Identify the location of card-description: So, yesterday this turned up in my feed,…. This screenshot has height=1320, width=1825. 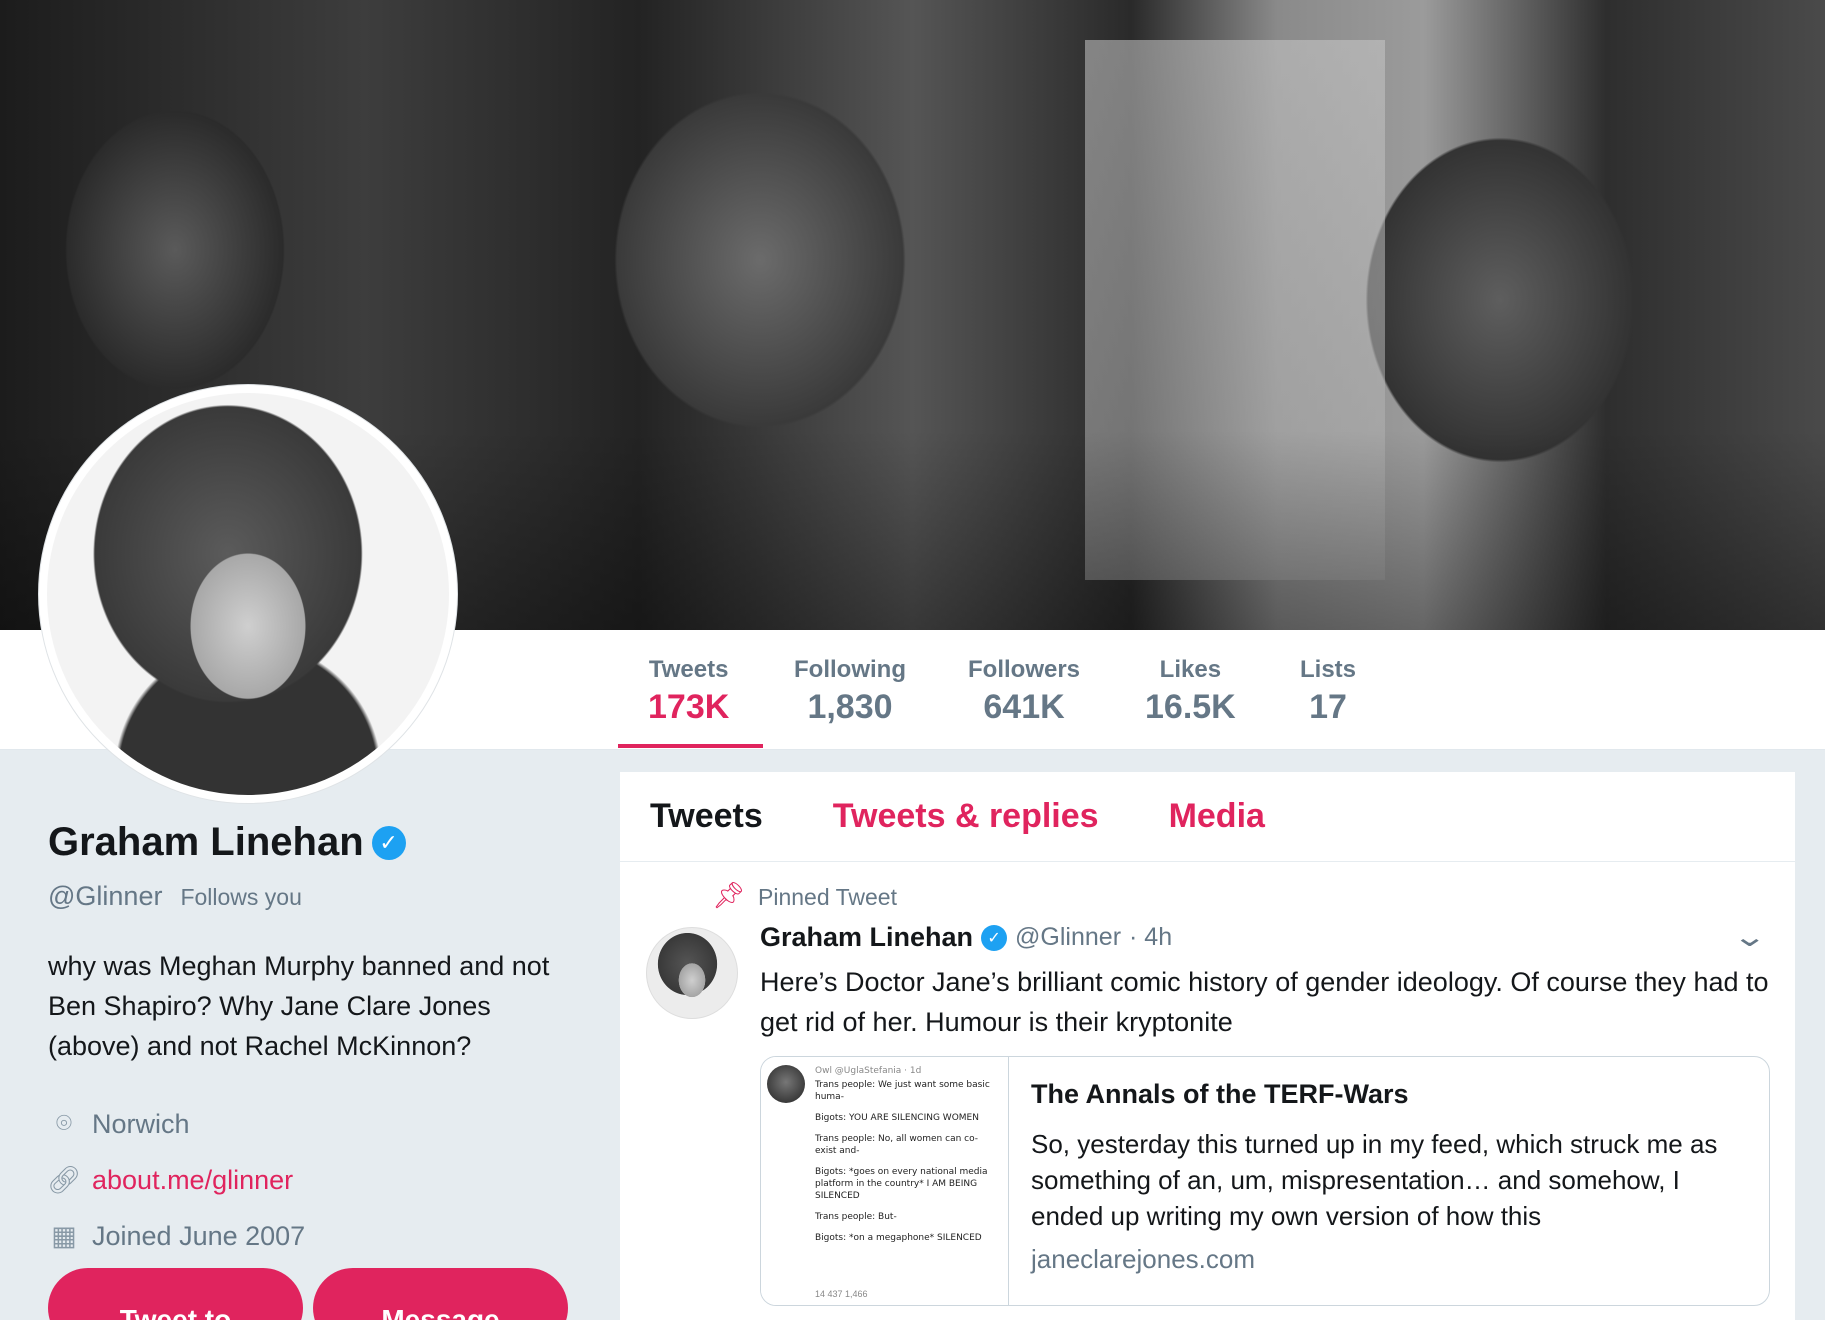
(1374, 1180).